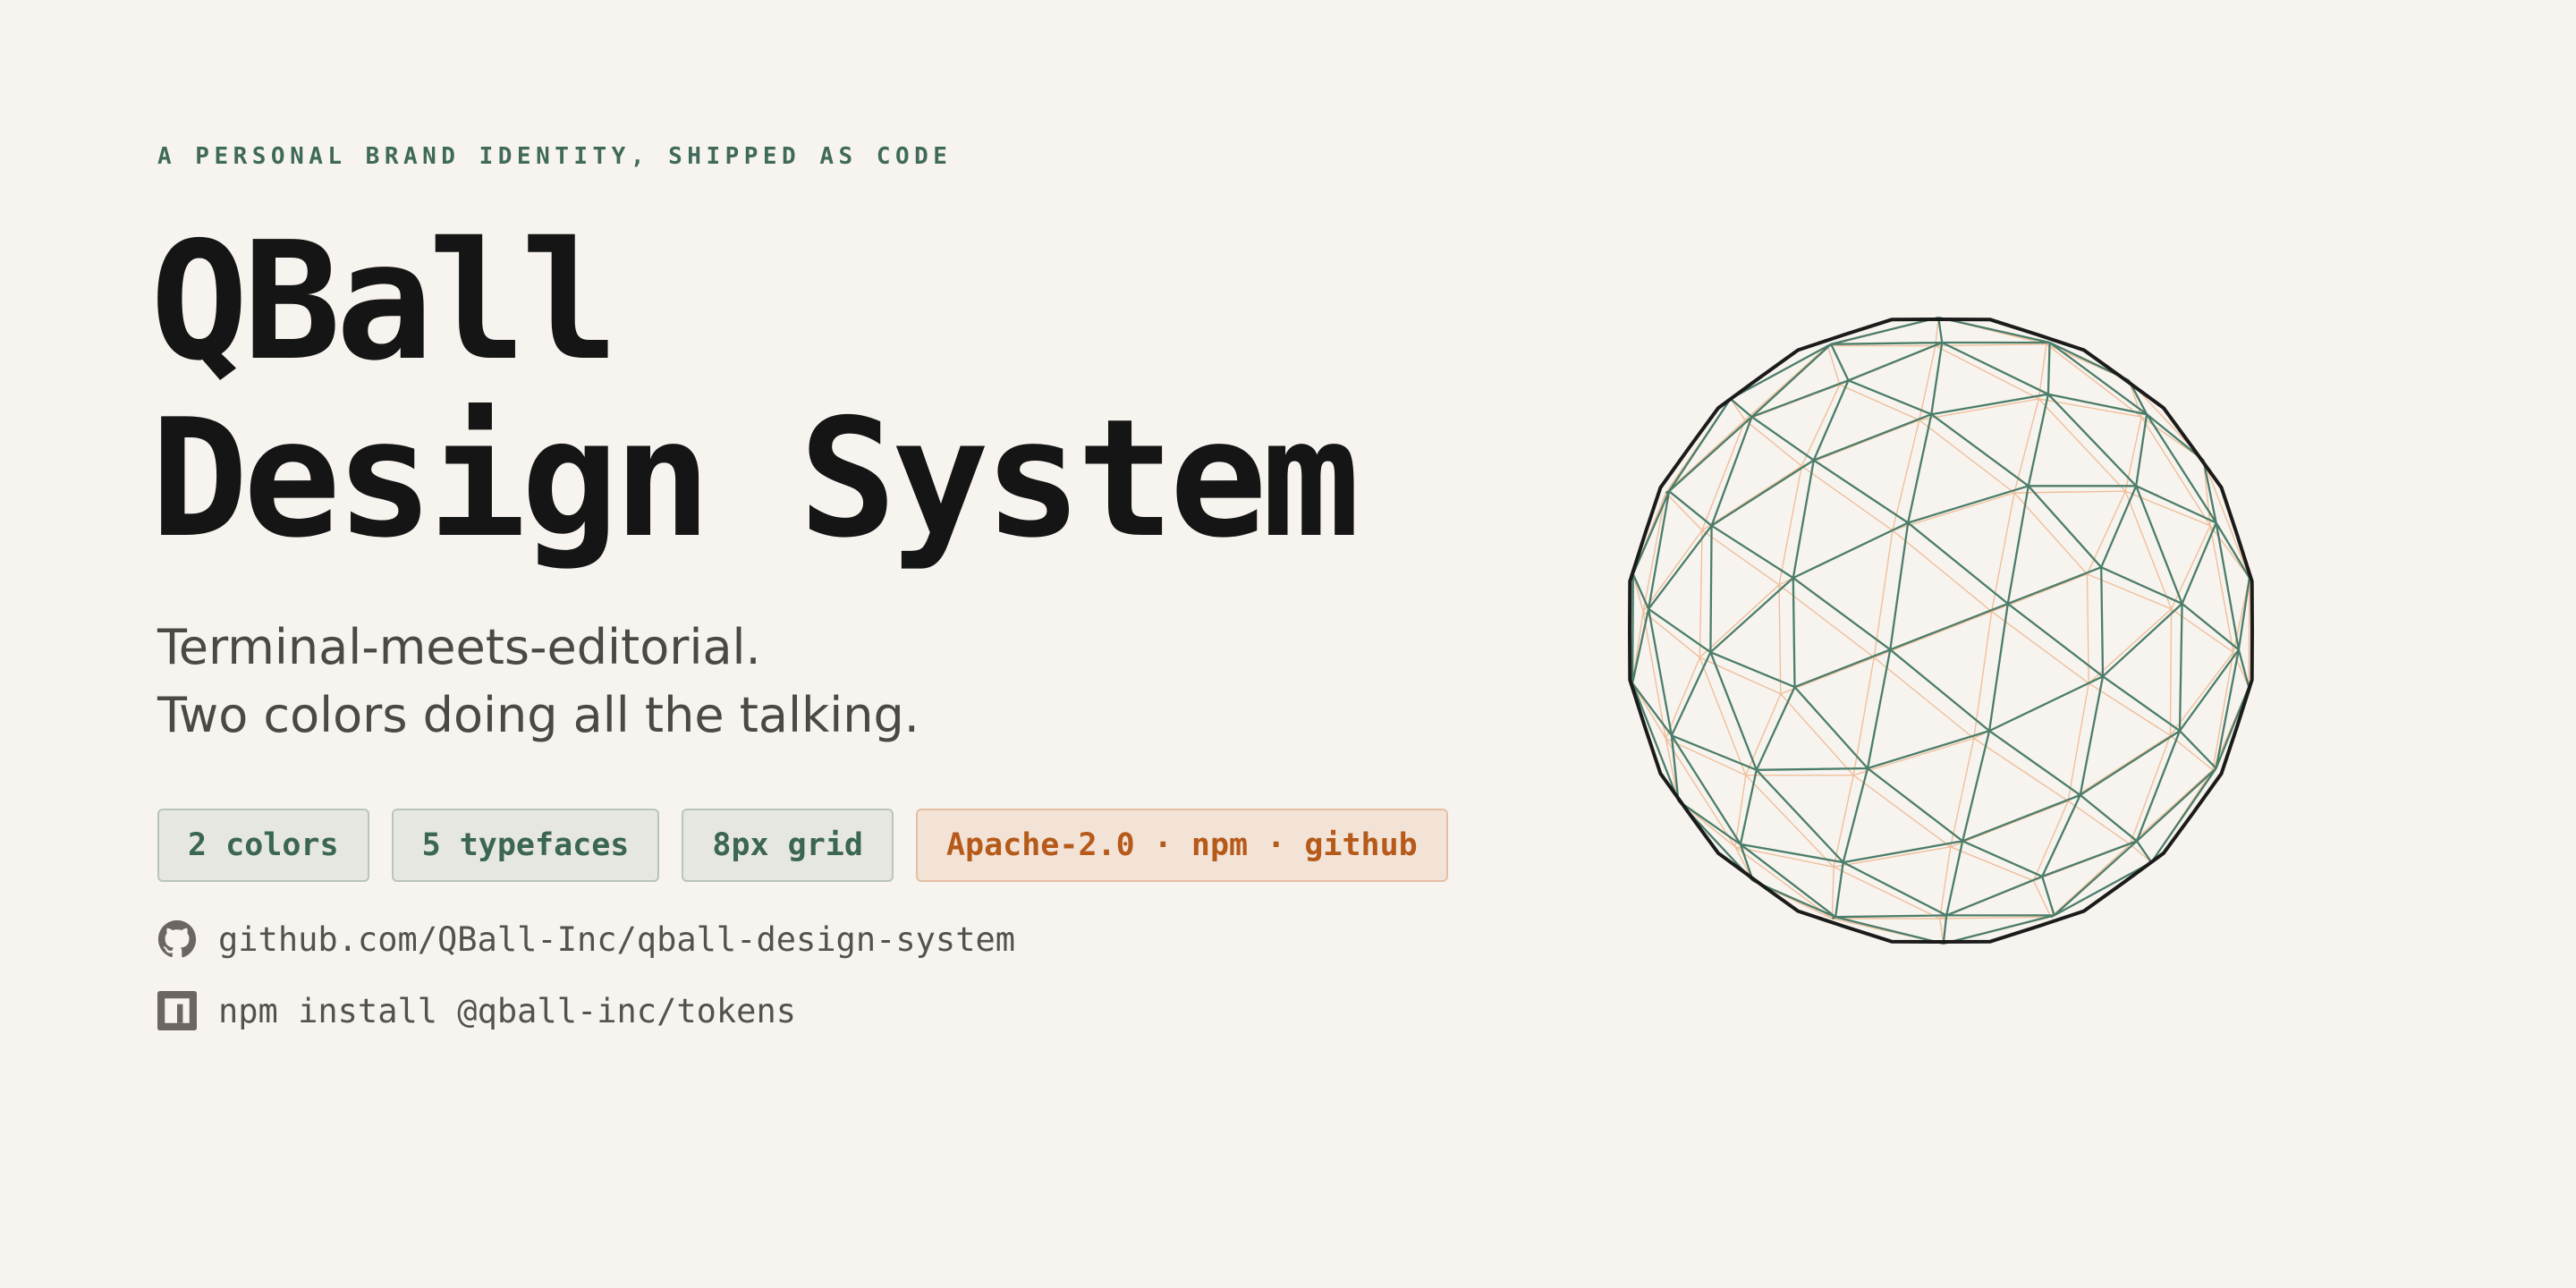 The width and height of the screenshot is (2576, 1288). I want to click on chip-license: Apache-2.0 · npm · github, so click(1181, 845).